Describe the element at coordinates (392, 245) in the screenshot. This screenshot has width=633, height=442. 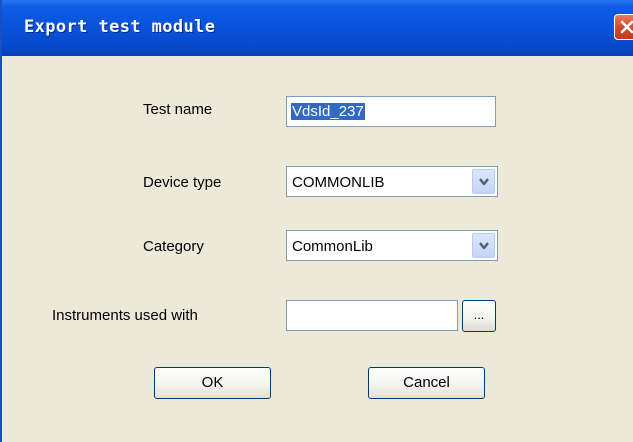
I see `category-select: CommonLib` at that location.